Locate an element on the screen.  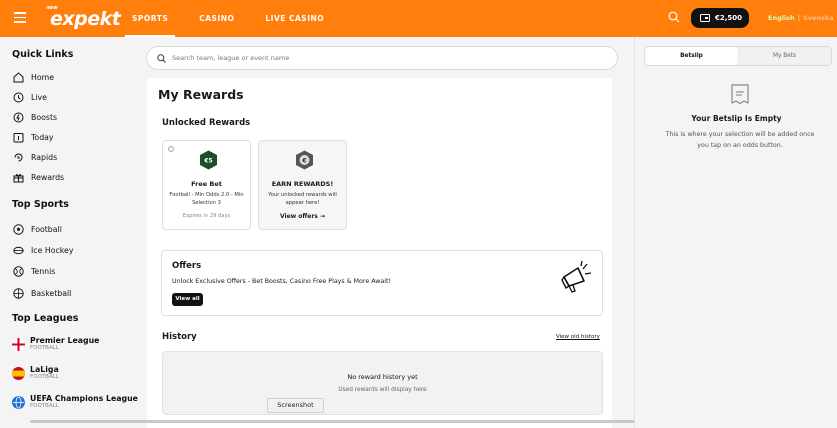
view-offers-link: View offers → is located at coordinates (302, 216).